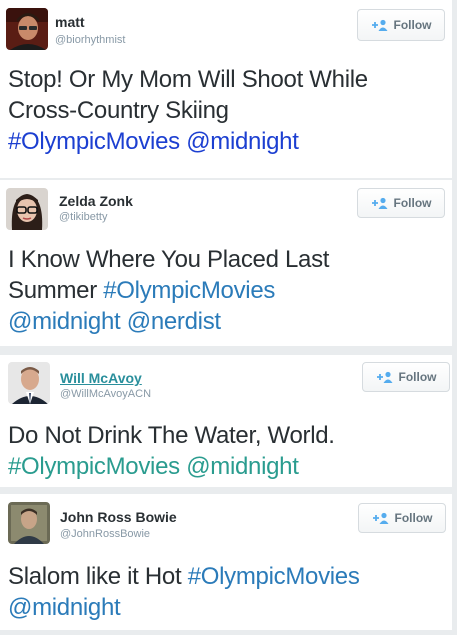 This screenshot has width=457, height=635. Describe the element at coordinates (83, 217) in the screenshot. I see `author-handle: @tikibetty` at that location.